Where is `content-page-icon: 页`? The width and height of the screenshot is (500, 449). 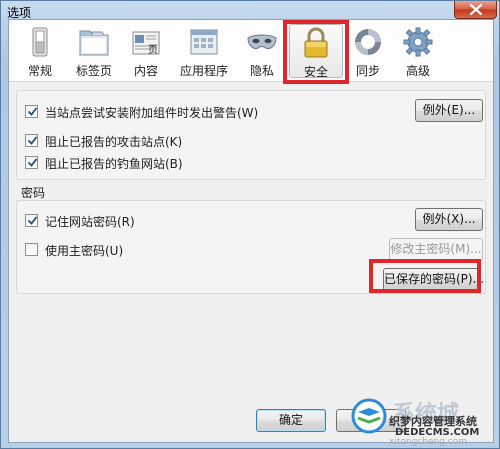 content-page-icon: 页 is located at coordinates (146, 43).